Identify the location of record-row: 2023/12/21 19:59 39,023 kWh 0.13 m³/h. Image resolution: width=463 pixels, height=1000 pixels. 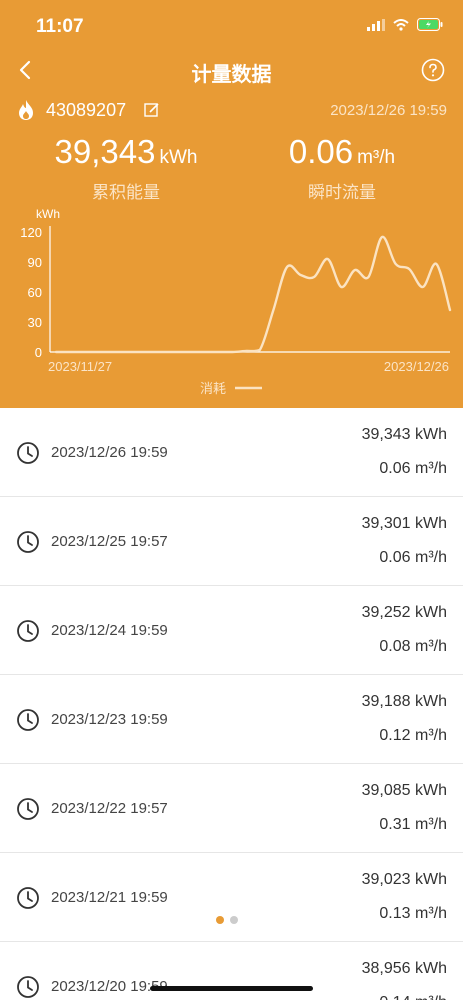
(231, 897).